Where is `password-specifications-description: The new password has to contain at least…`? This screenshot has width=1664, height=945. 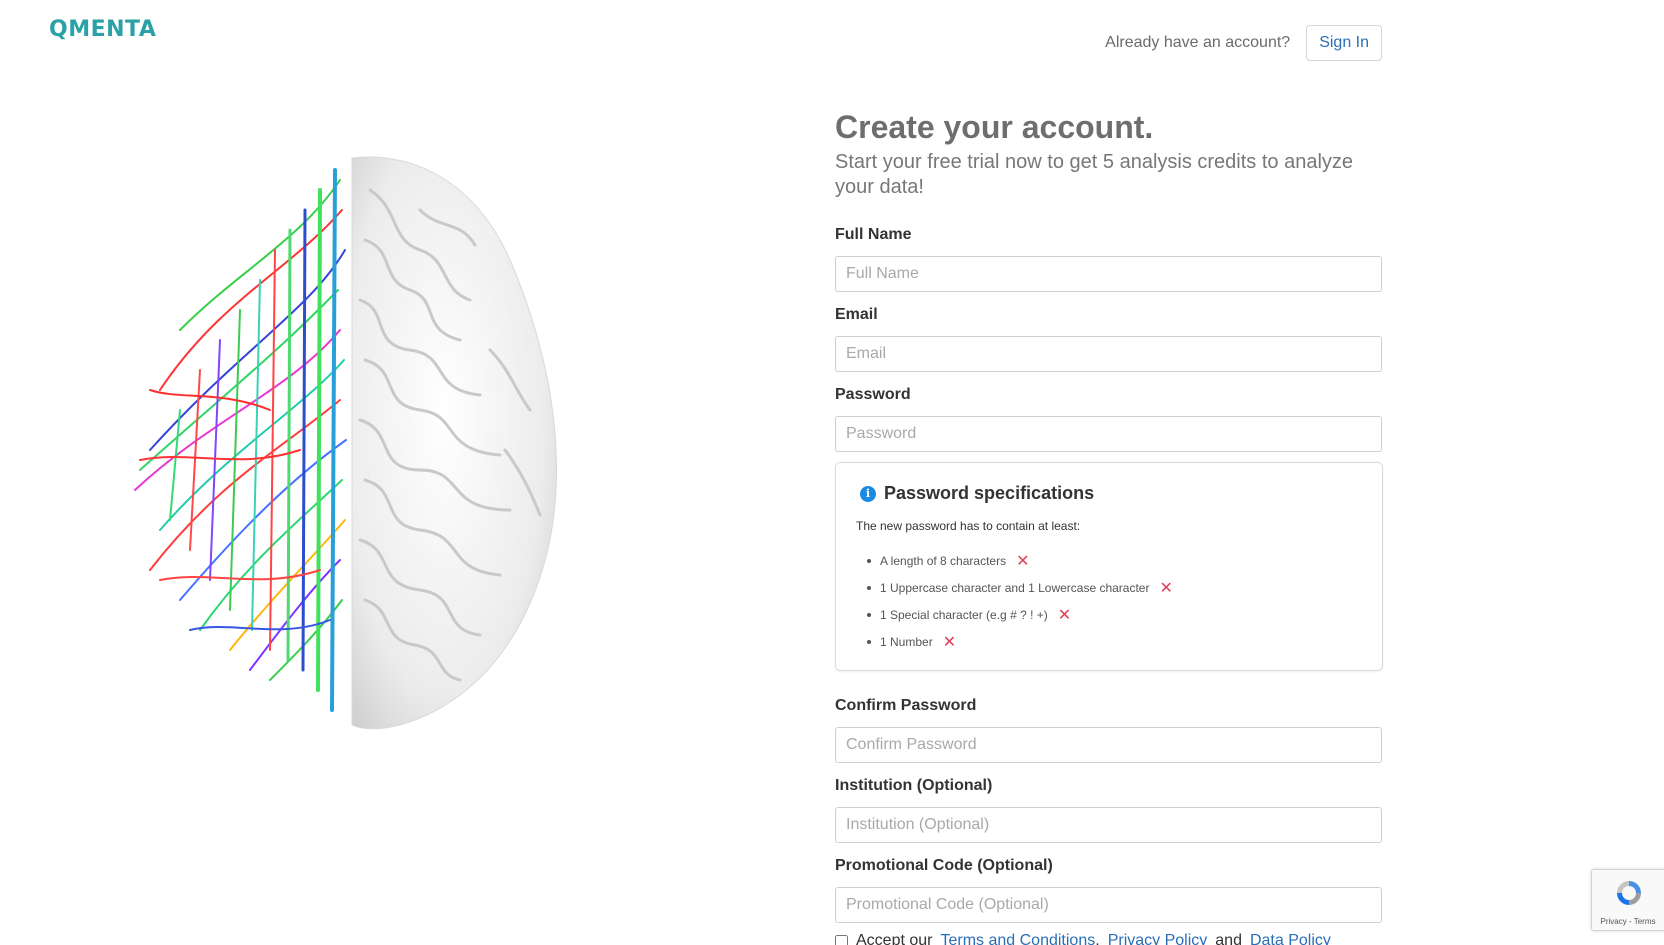
password-specifications-description: The new password has to contain at least… is located at coordinates (968, 526).